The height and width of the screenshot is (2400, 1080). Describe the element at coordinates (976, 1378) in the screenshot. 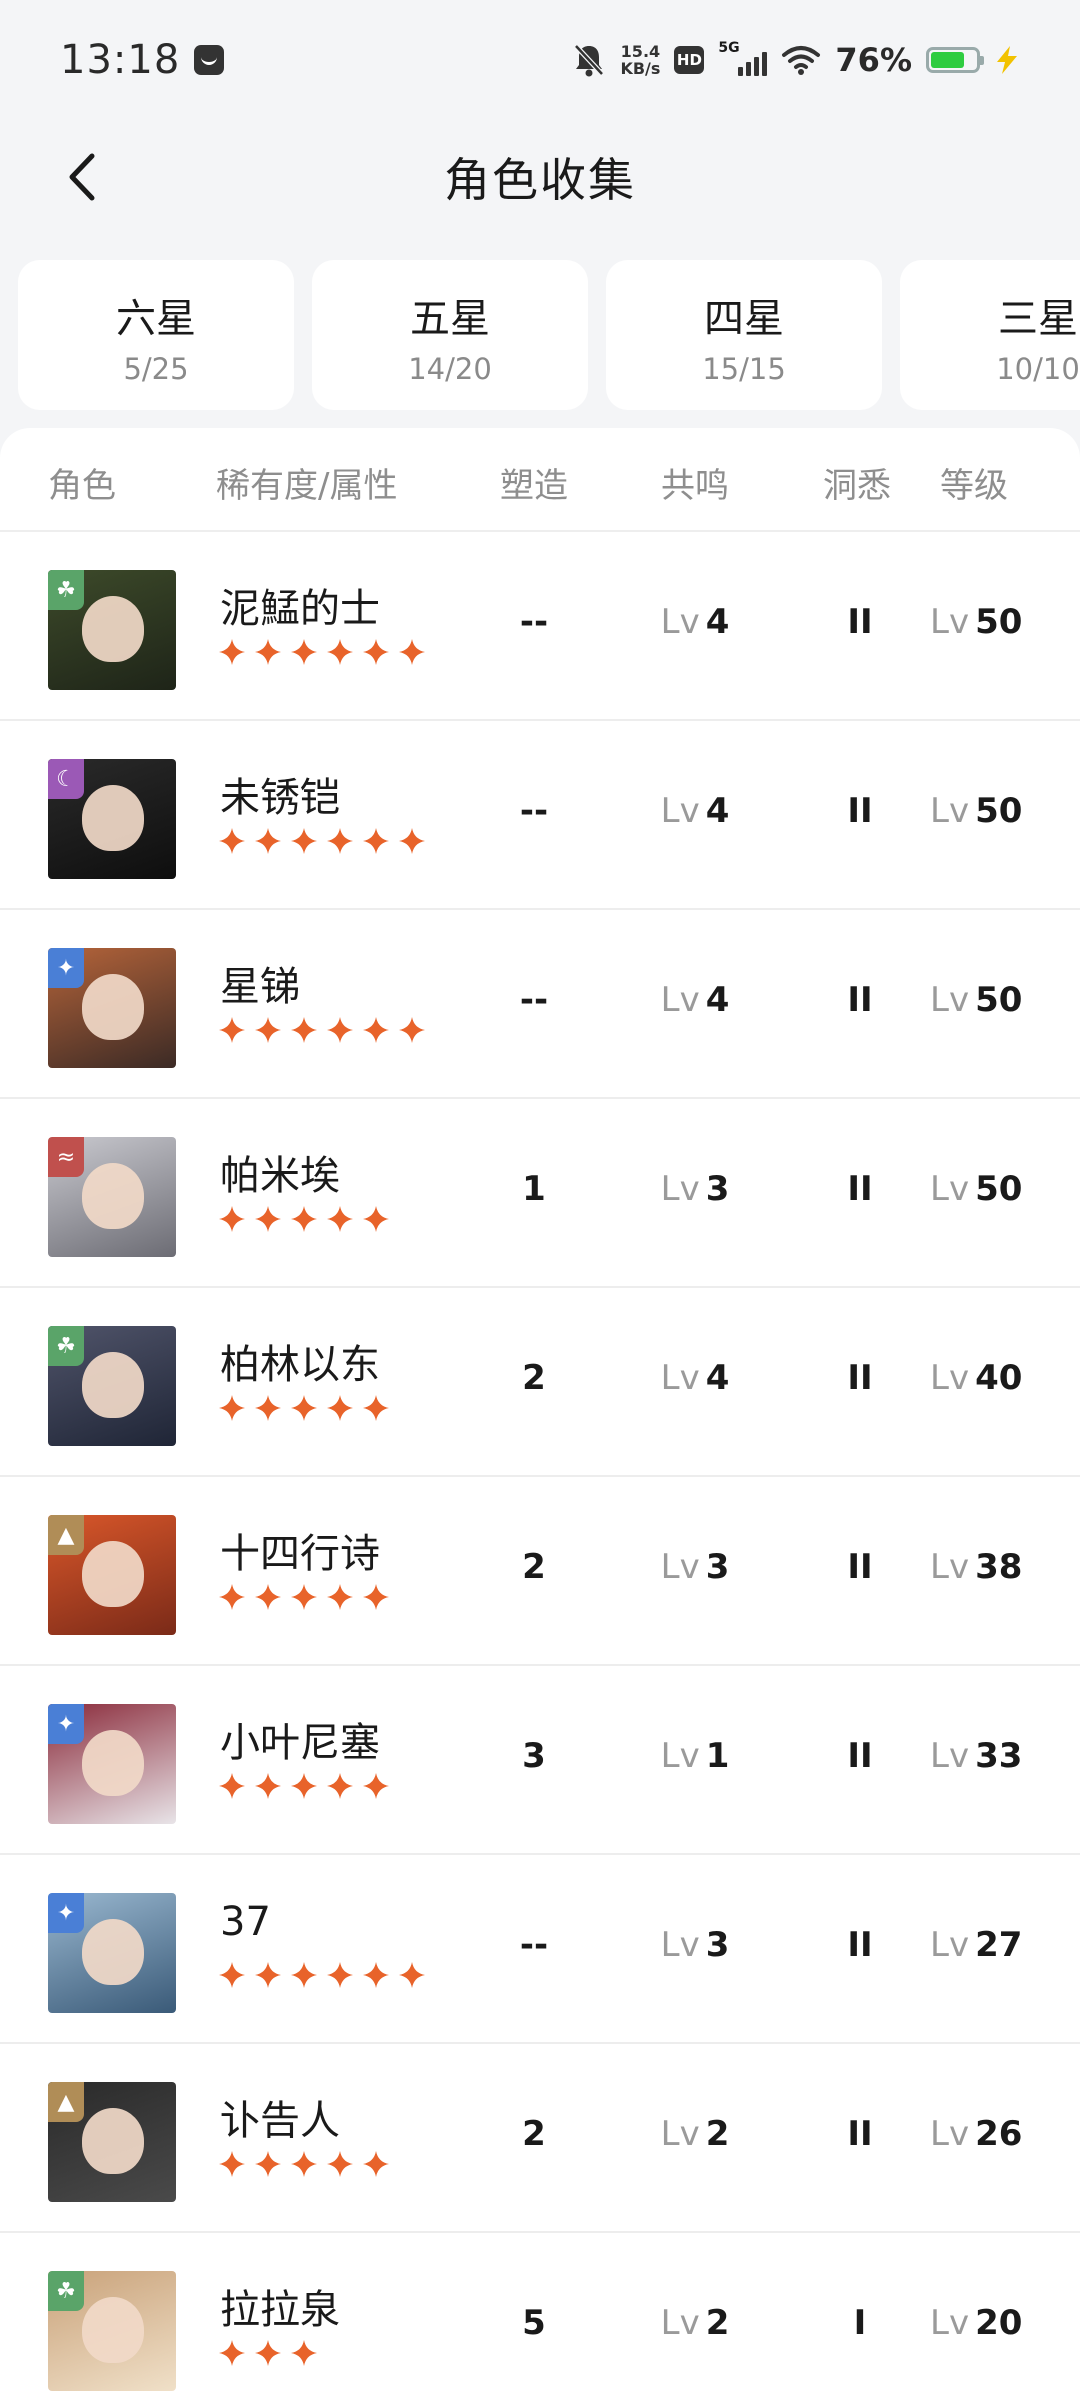

I see `level-value: Lv 40` at that location.